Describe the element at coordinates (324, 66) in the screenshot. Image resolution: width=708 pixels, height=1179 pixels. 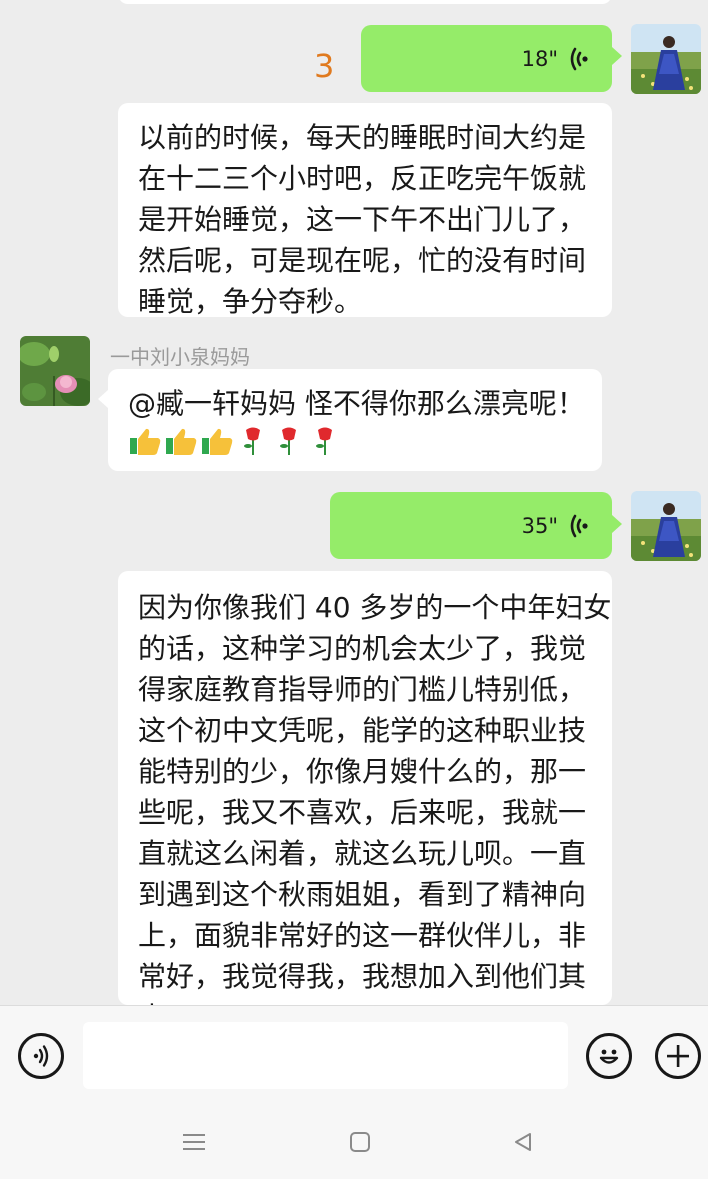
I see `unread-count: 3` at that location.